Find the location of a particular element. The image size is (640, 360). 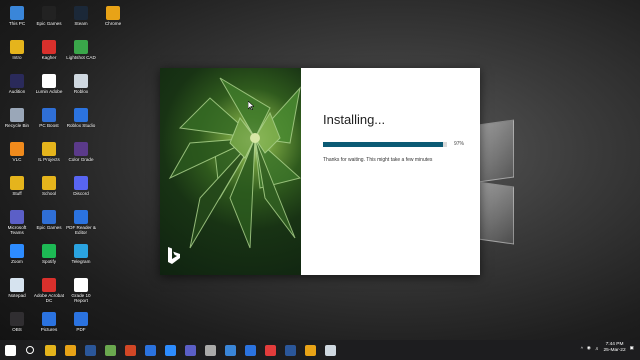

notification-icon: ▣ is located at coordinates (632, 348).